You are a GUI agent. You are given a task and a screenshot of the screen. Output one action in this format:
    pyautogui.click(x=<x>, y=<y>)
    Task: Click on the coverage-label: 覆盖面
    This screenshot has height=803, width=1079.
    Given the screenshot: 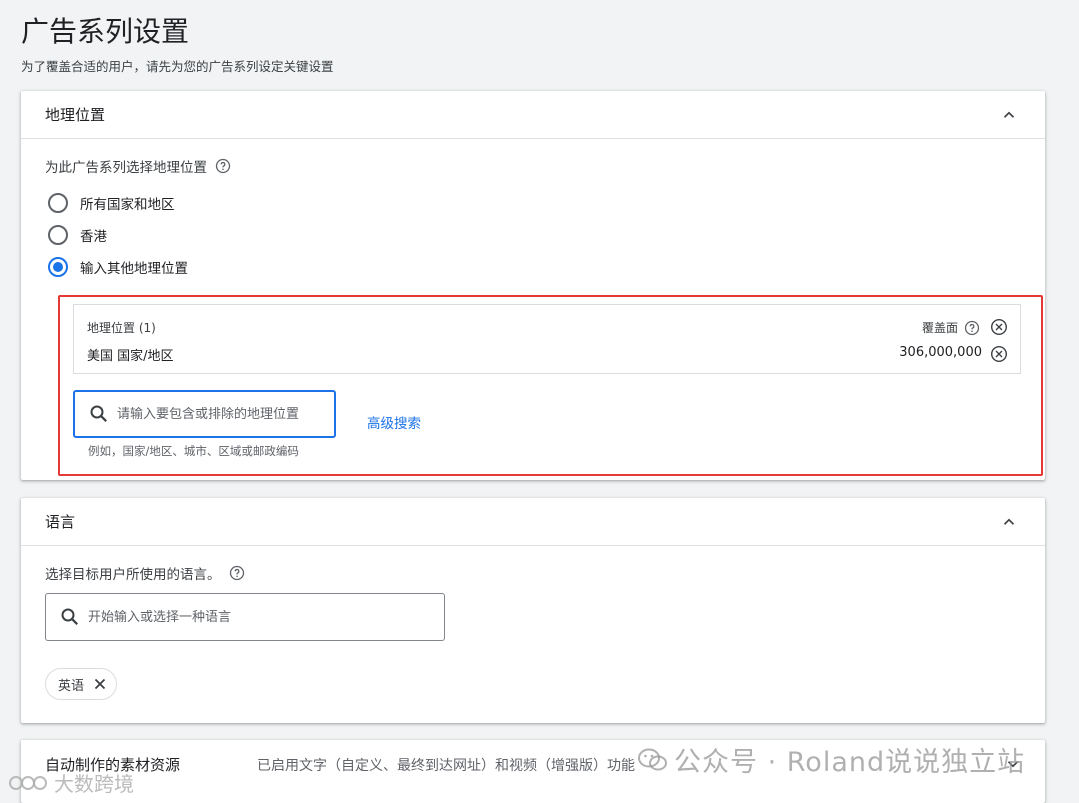 What is the action you would take?
    pyautogui.click(x=951, y=327)
    